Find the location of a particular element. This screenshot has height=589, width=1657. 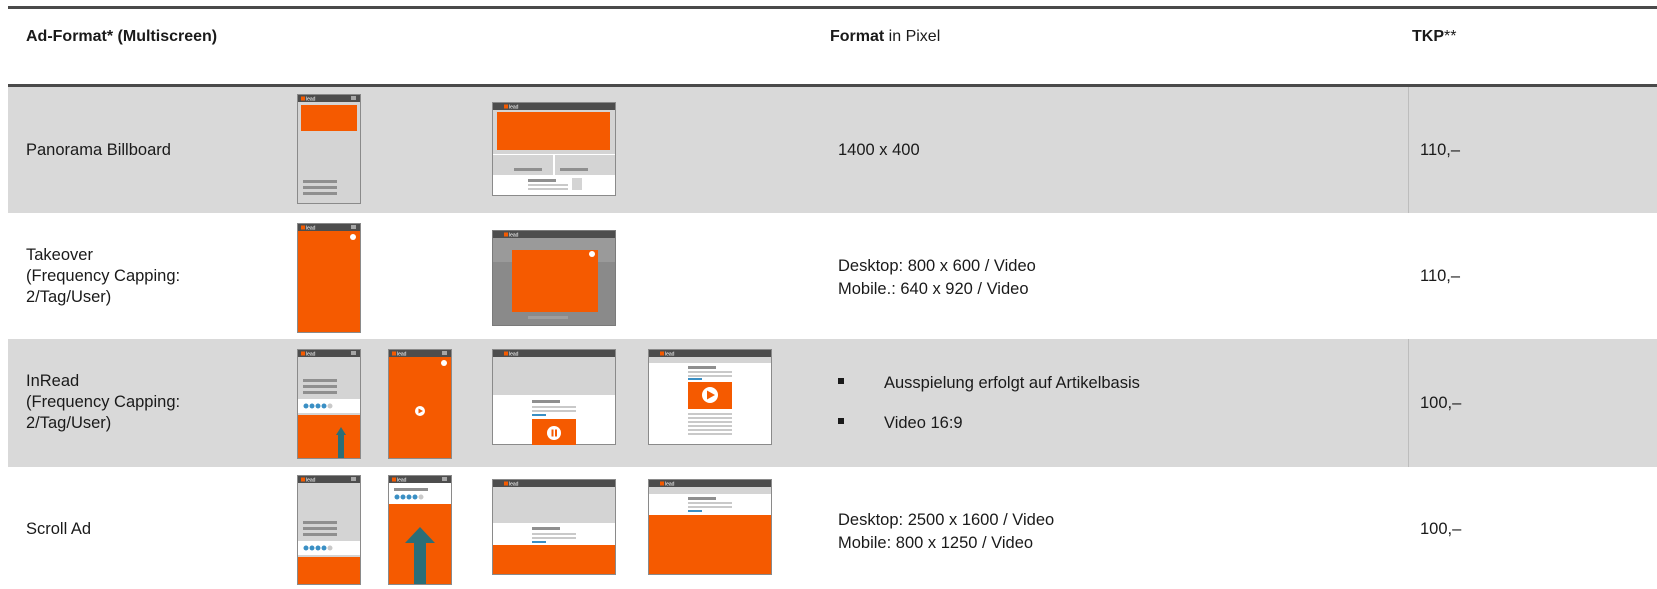

mobile-inread-video-mockup-icon: lead is located at coordinates (420, 404).